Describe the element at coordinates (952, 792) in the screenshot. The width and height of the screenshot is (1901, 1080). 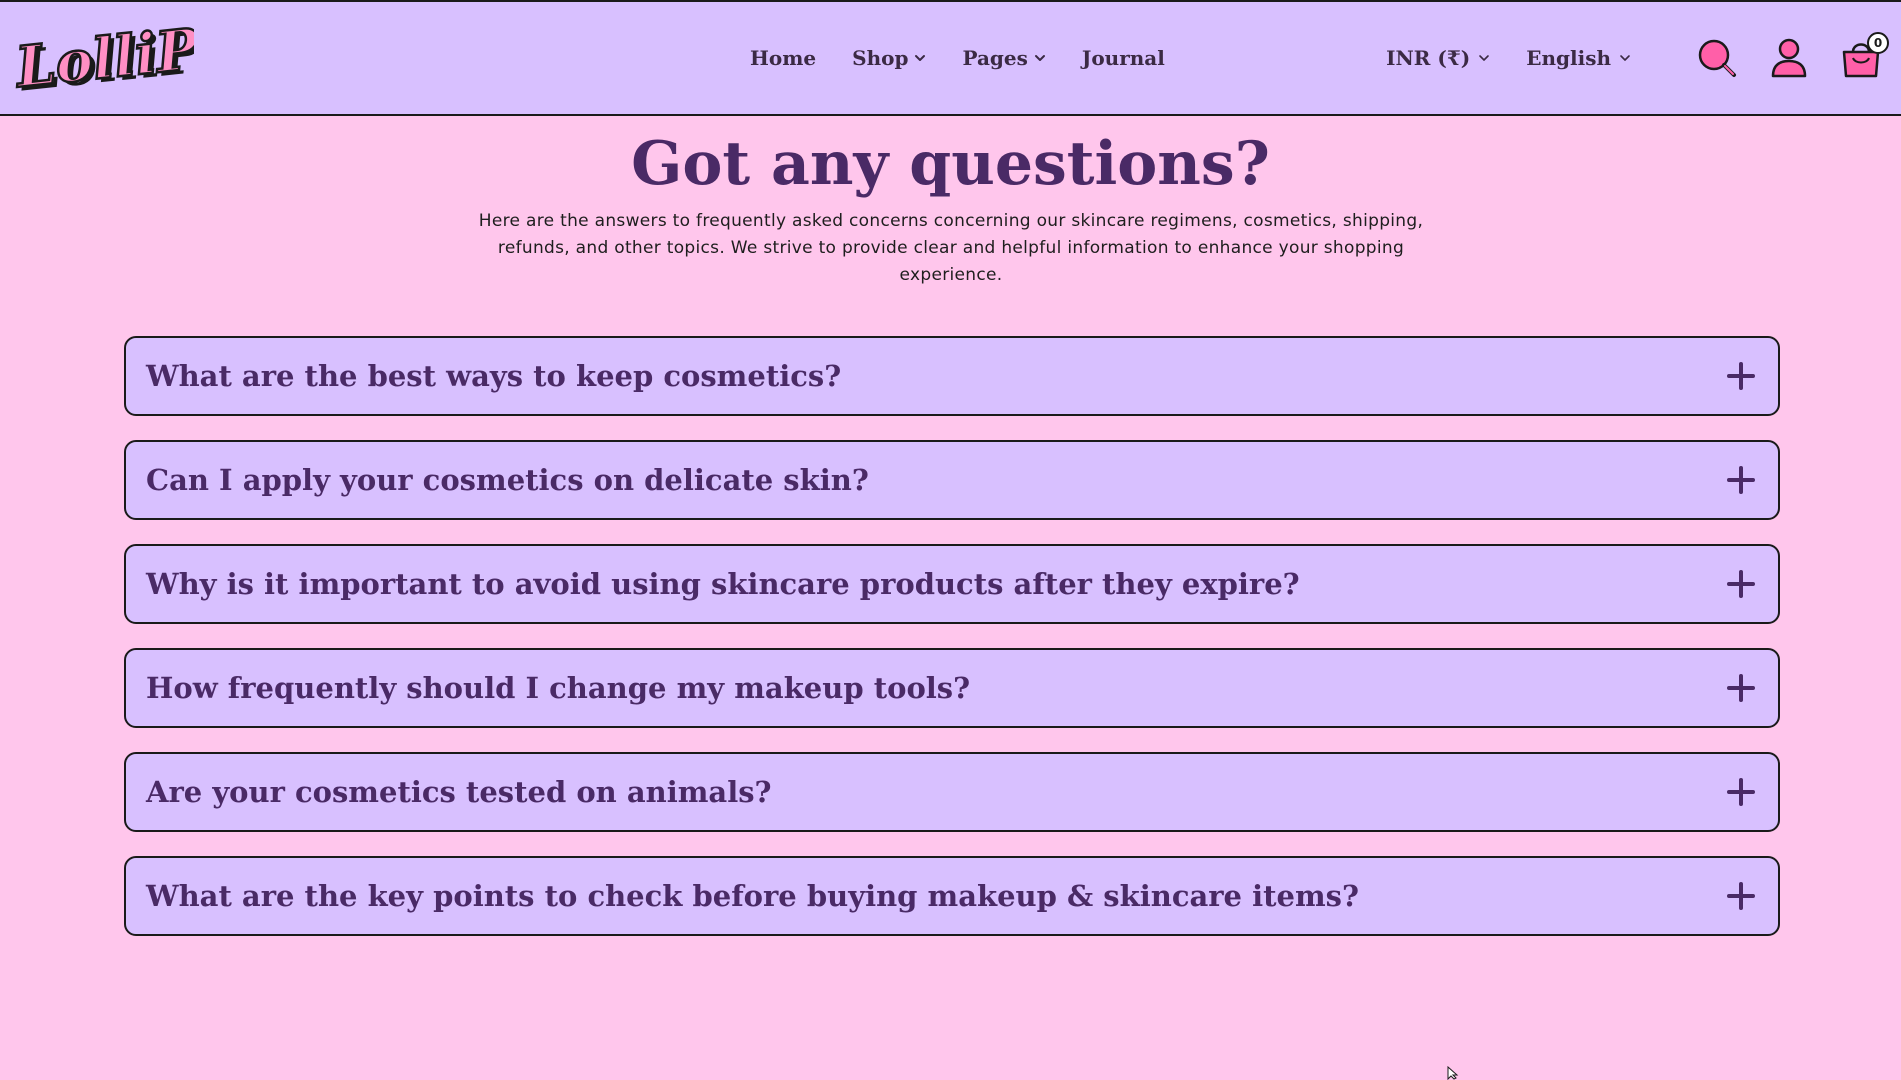
I see `faq-item: Are your cosmetics tested on animals?` at that location.